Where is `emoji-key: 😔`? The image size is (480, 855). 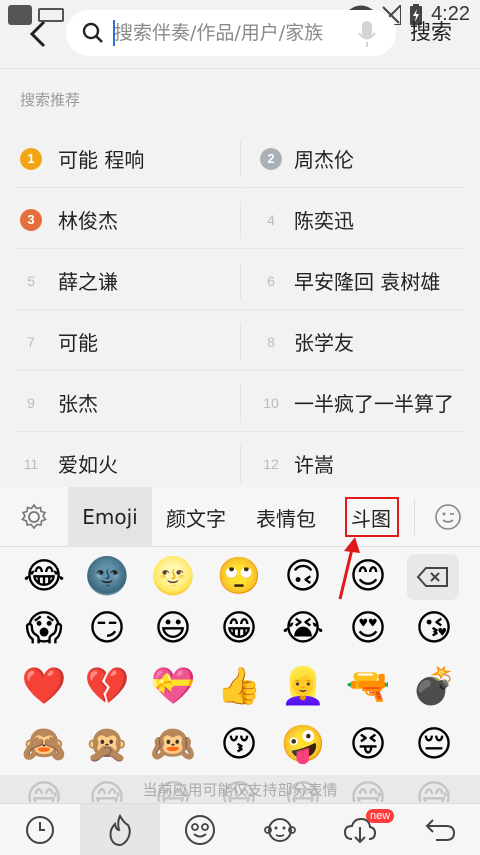 emoji-key: 😔 is located at coordinates (434, 745).